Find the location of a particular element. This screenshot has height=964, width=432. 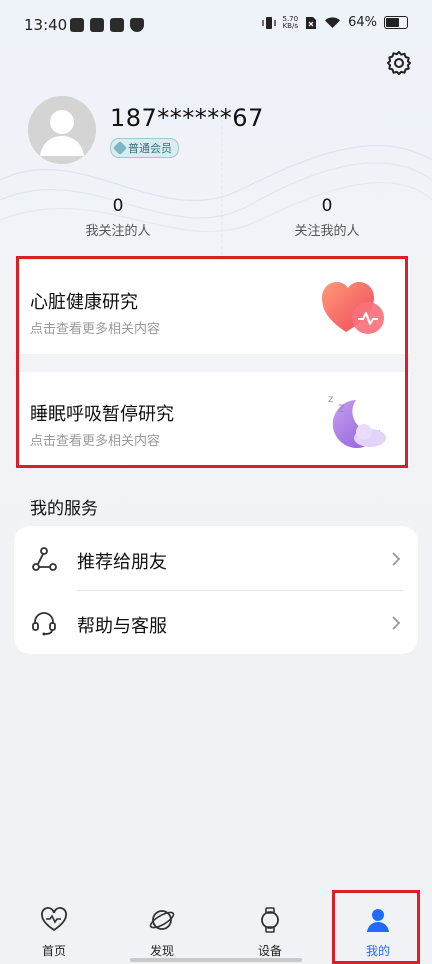

shield-icon is located at coordinates (137, 25).